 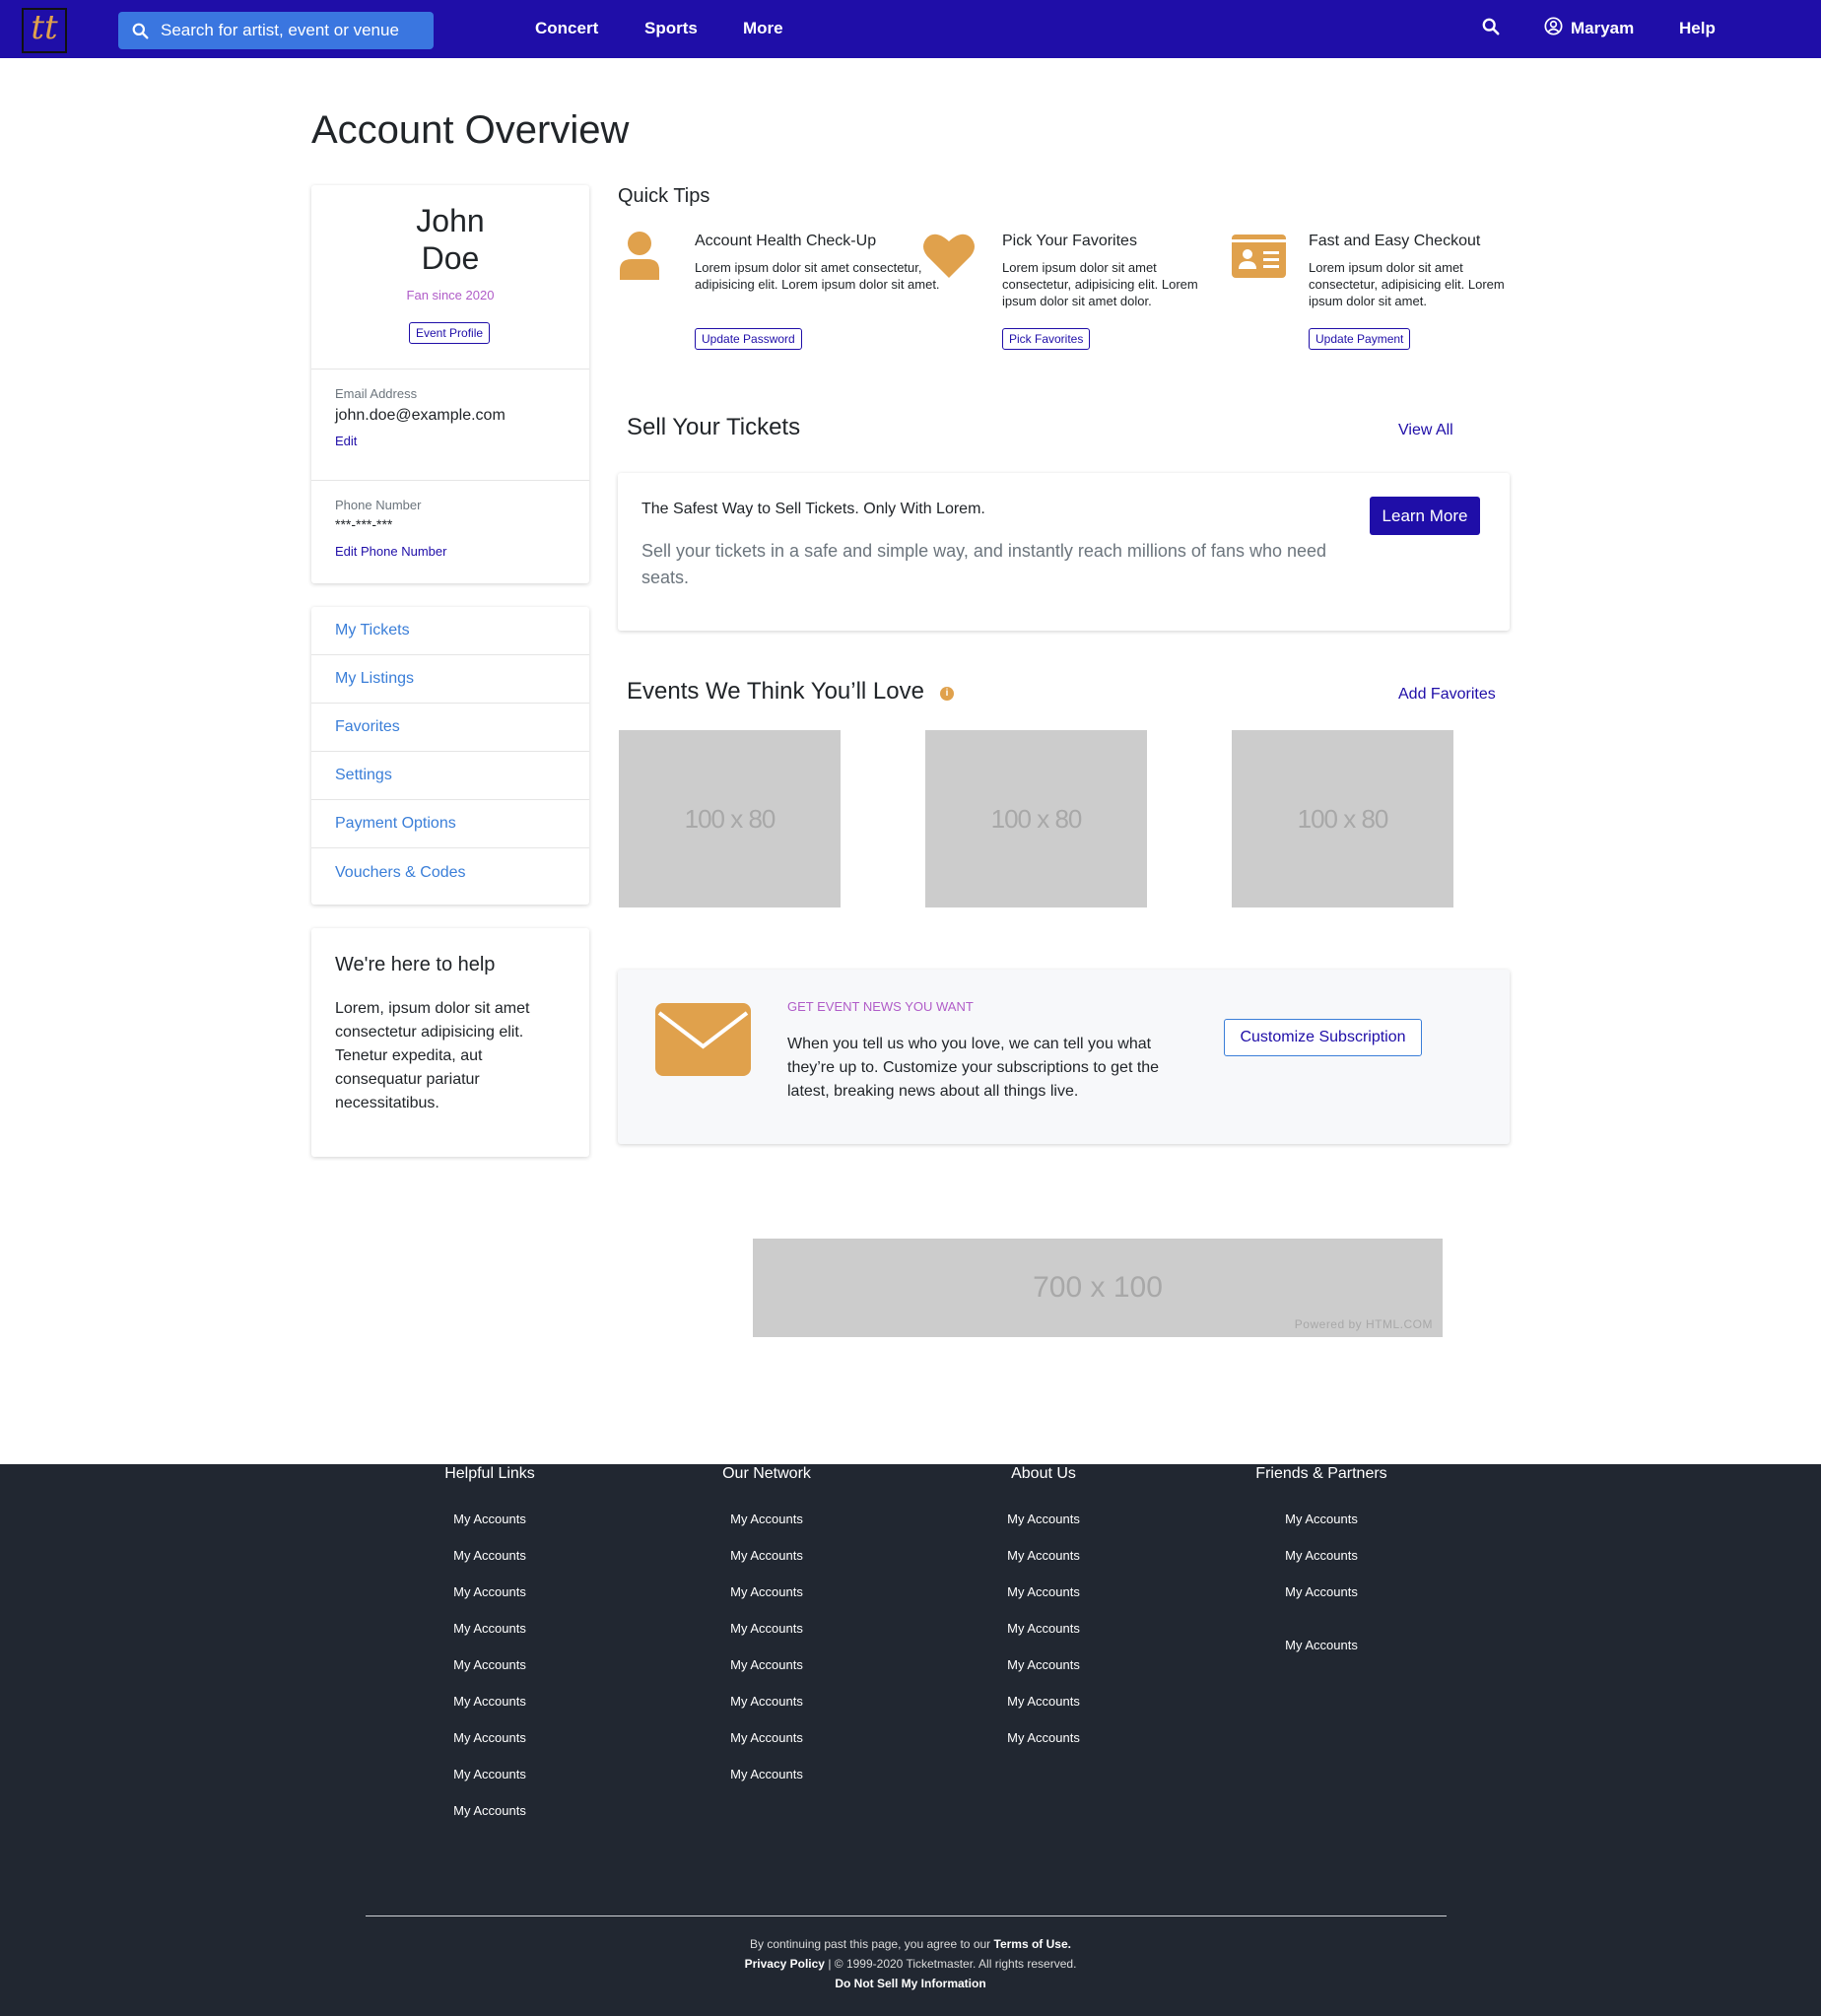 What do you see at coordinates (703, 1039) in the screenshot?
I see `envelope-icon` at bounding box center [703, 1039].